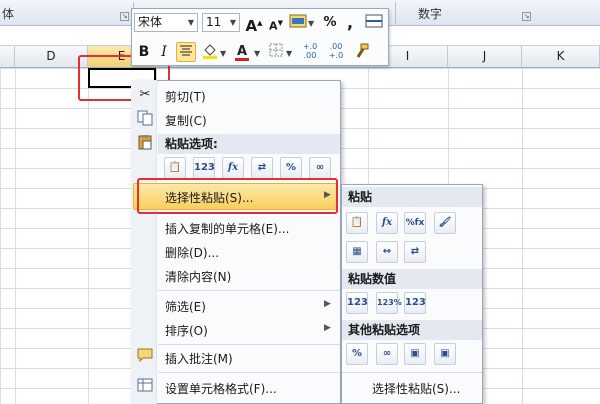 This screenshot has height=404, width=600. I want to click on annotation-highlight-paste-special, so click(237, 196).